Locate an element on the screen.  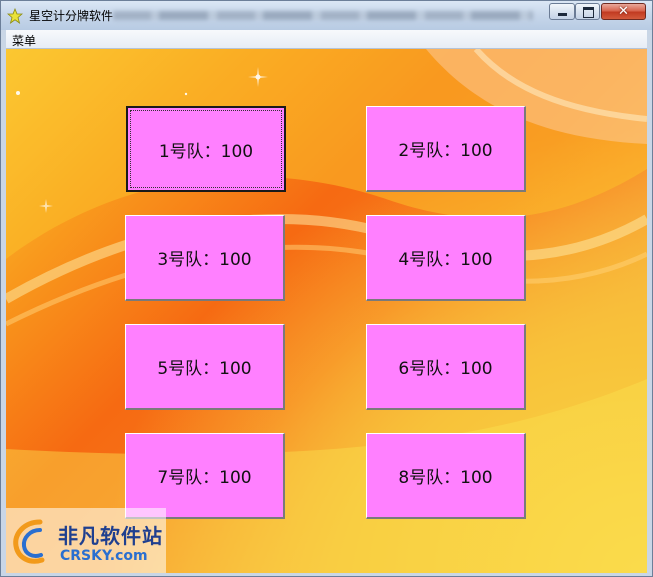
maximize-icon is located at coordinates (588, 12).